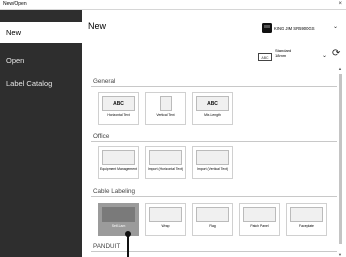 The width and height of the screenshot is (346, 257). Describe the element at coordinates (259, 214) in the screenshot. I see `patch-panel-icon` at that location.